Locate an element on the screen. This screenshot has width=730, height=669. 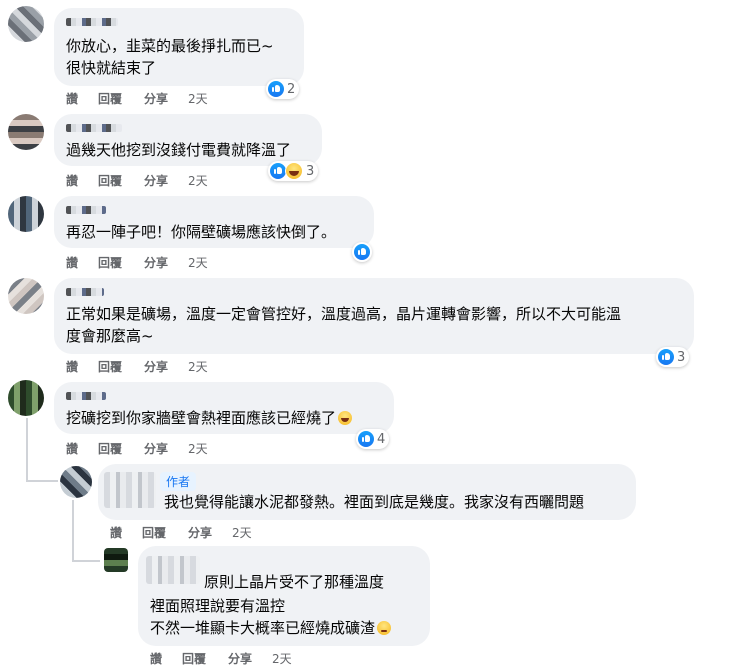
reply-text-line: 原則上晶片受不了那種溫度 is located at coordinates (294, 582).